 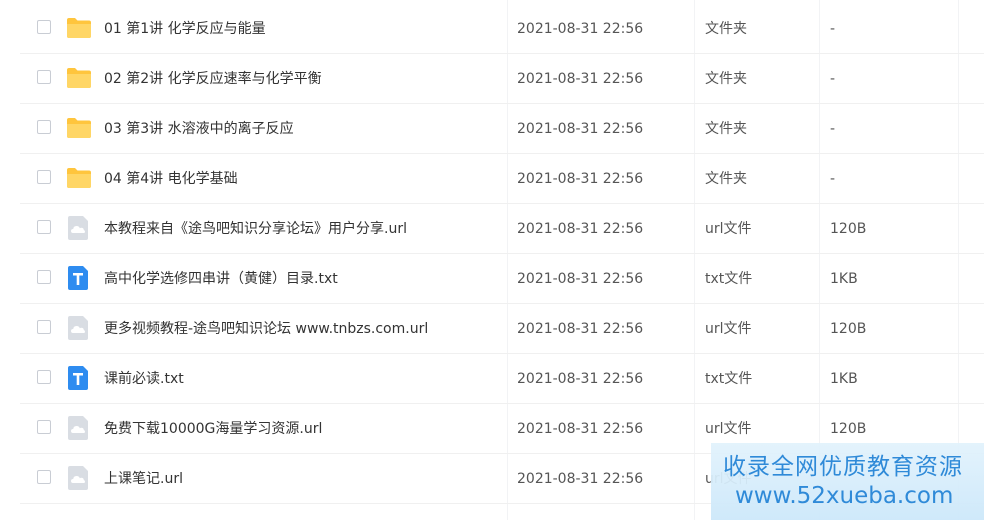 What do you see at coordinates (199, 129) in the screenshot?
I see `file-name: 03 第3讲 水溶液中的离子反应` at bounding box center [199, 129].